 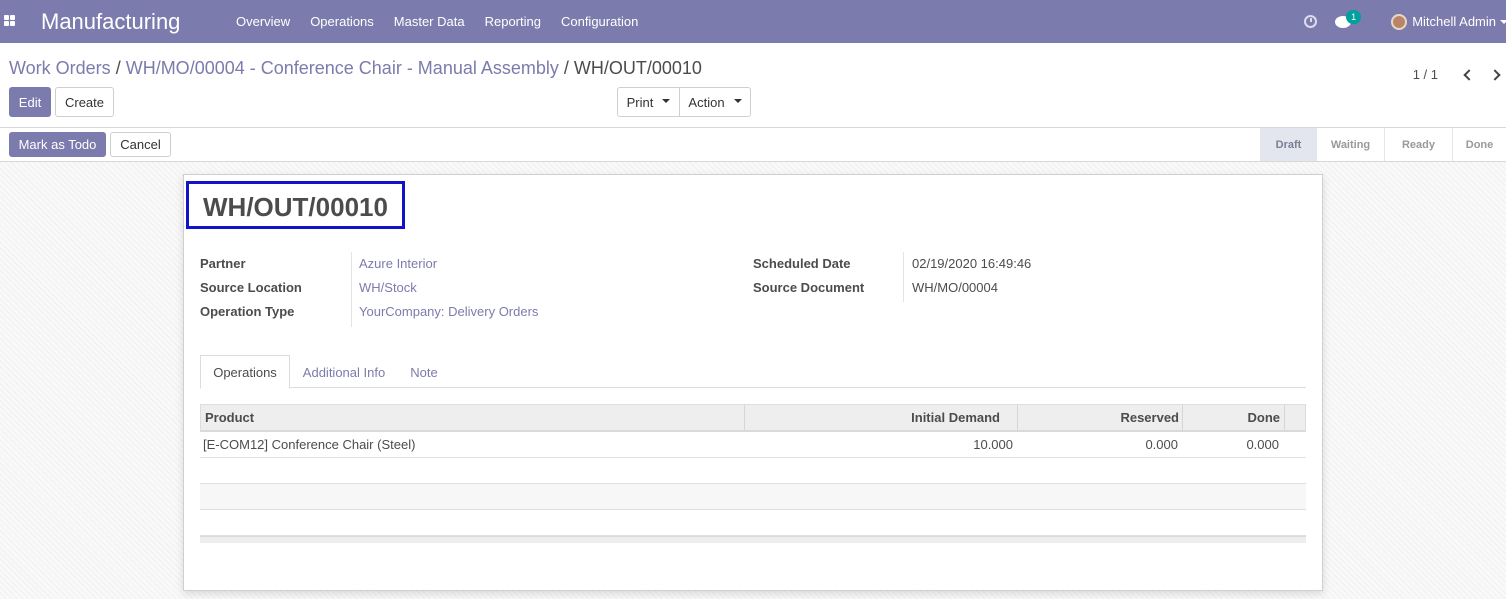 What do you see at coordinates (1418, 144) in the screenshot?
I see `stage-ready: Ready` at bounding box center [1418, 144].